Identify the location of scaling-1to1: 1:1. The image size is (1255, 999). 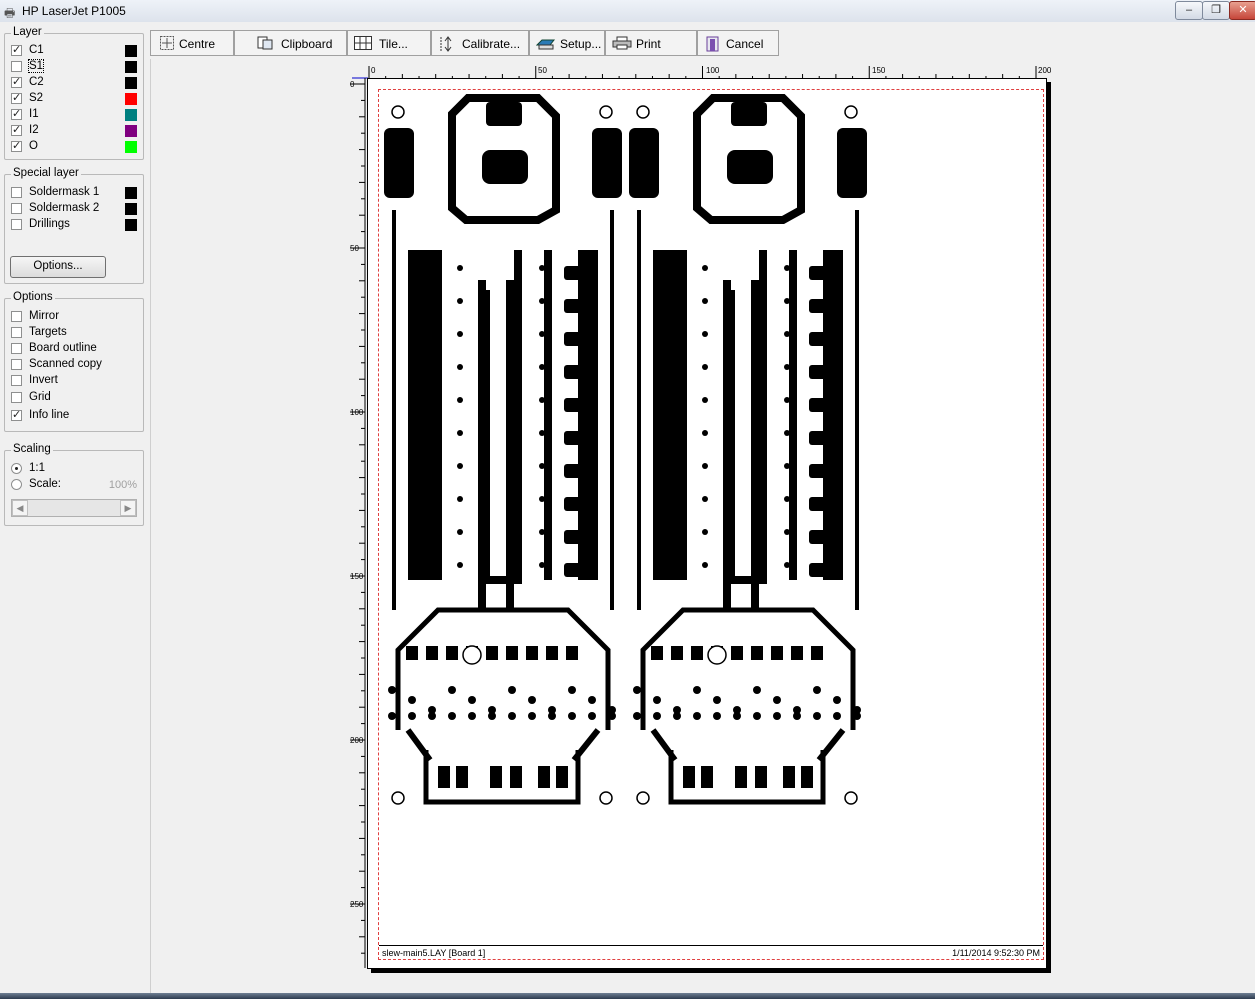
(74, 469).